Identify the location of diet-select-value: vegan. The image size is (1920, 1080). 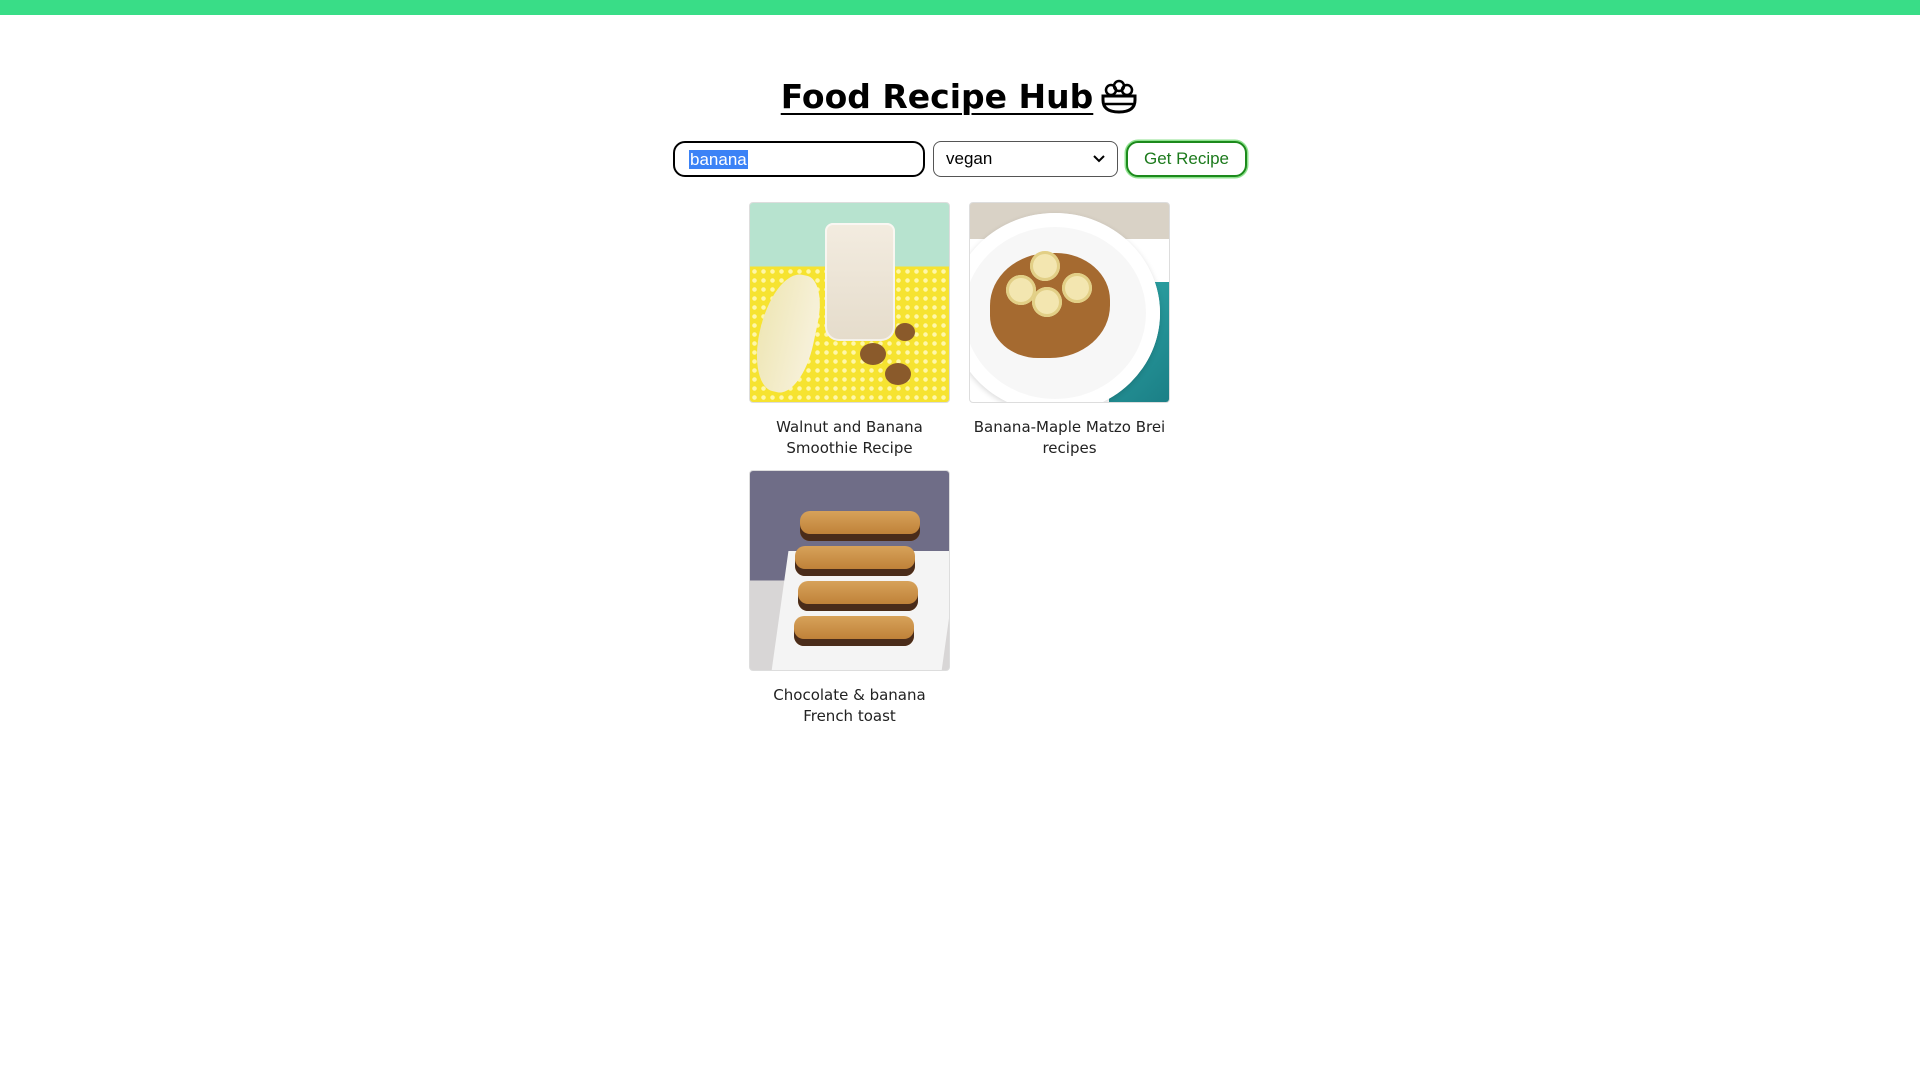
(969, 158).